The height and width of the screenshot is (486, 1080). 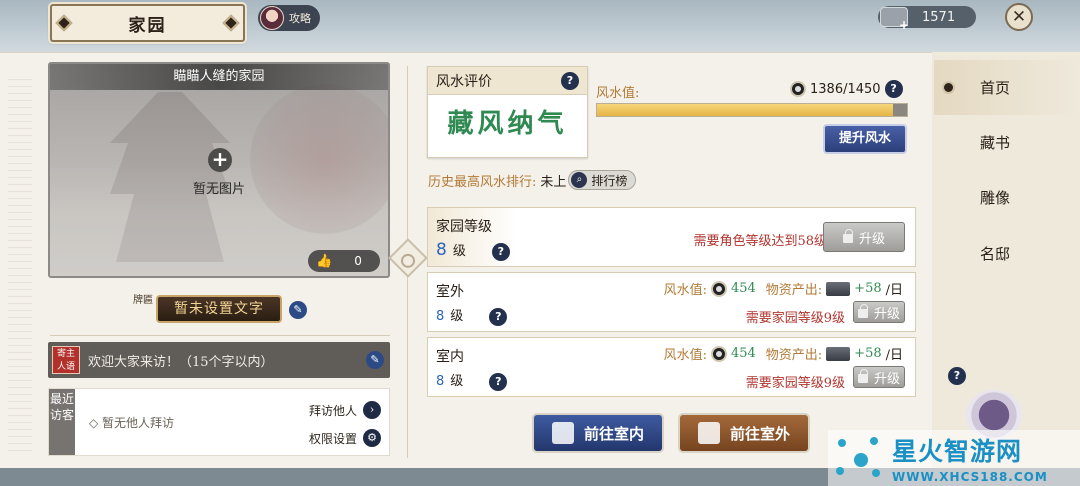 I want to click on indoor-level-unit: 级, so click(x=457, y=381).